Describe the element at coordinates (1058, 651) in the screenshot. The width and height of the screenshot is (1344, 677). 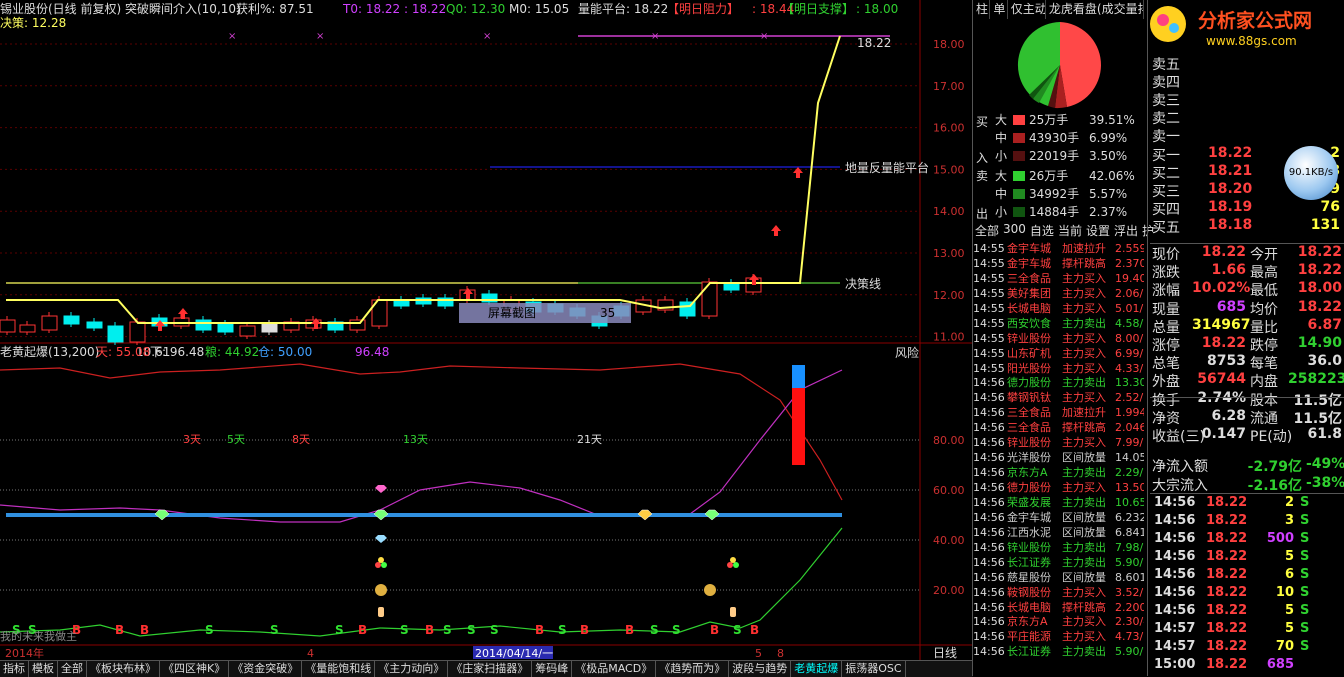
I see `tick-row: 14:56长江证券主力卖出 5.90/1` at that location.